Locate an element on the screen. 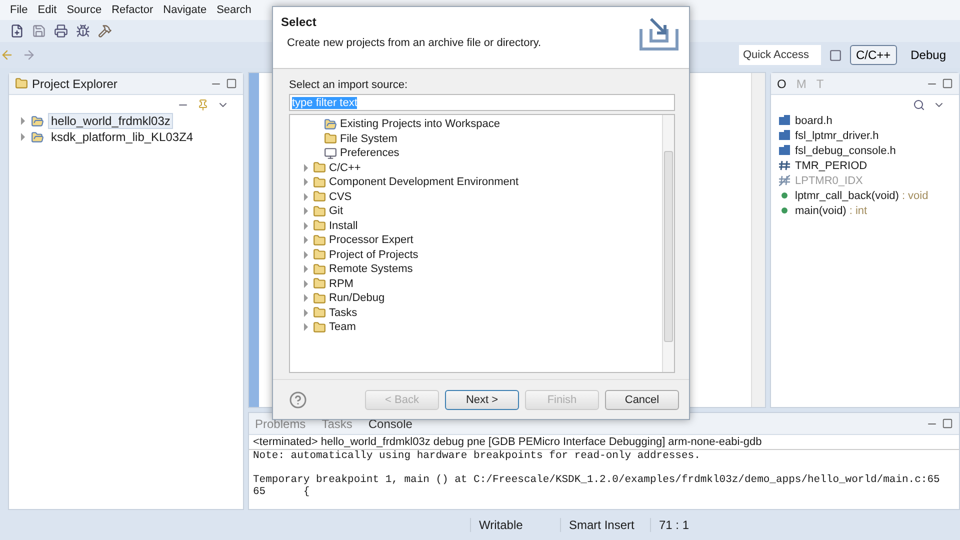 The image size is (960, 540). category-item: C/C++ is located at coordinates (345, 168).